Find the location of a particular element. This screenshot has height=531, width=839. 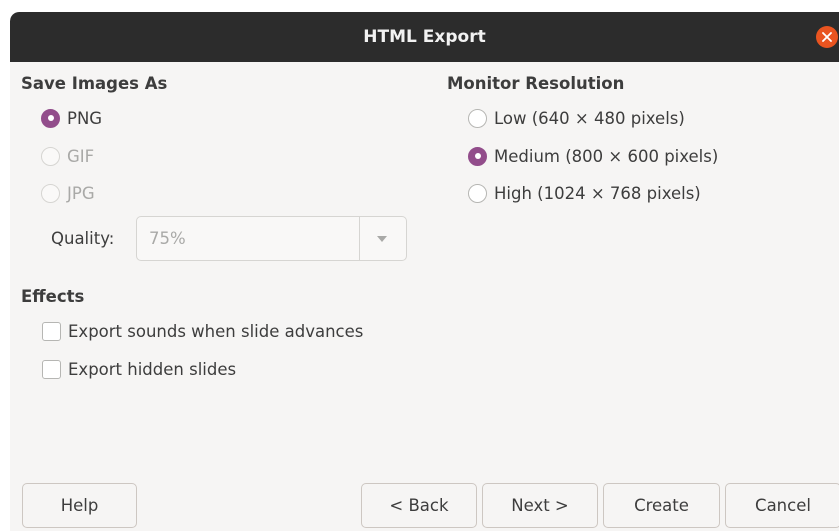

checkbox-export-sounds-label: Export sounds when slide advances is located at coordinates (216, 331).